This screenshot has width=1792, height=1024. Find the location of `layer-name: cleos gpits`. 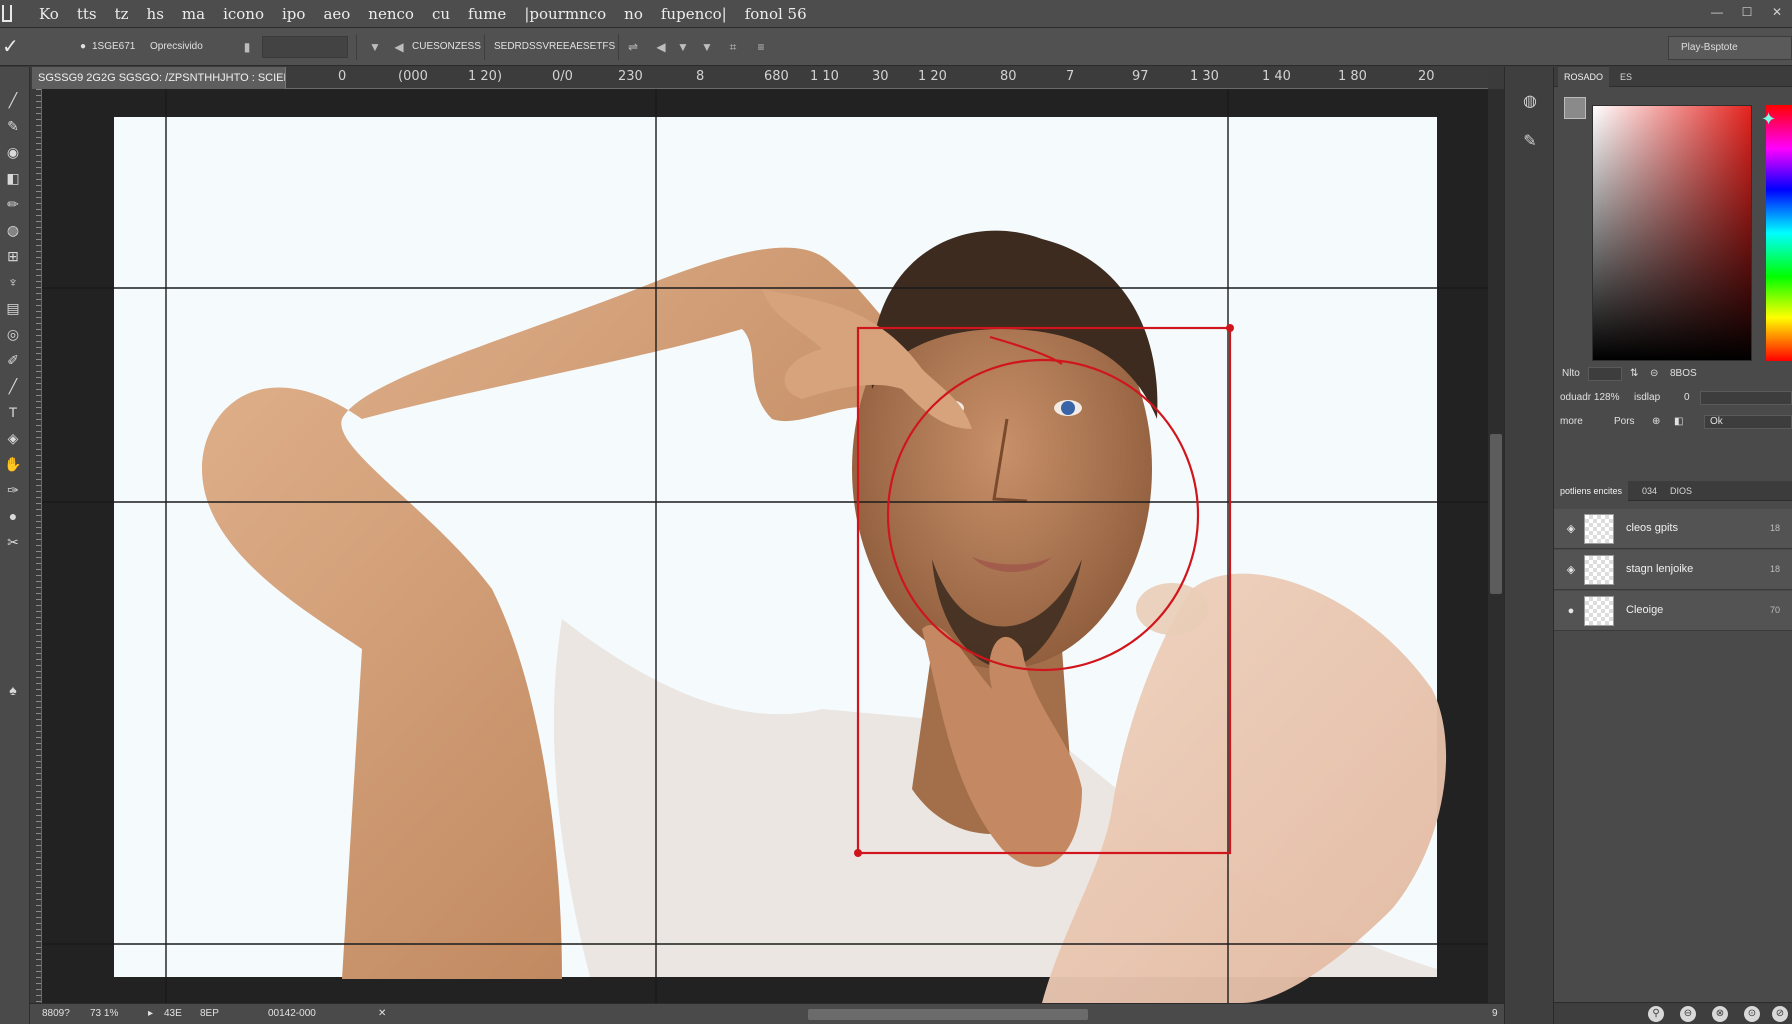

layer-name: cleos gpits is located at coordinates (1652, 528).